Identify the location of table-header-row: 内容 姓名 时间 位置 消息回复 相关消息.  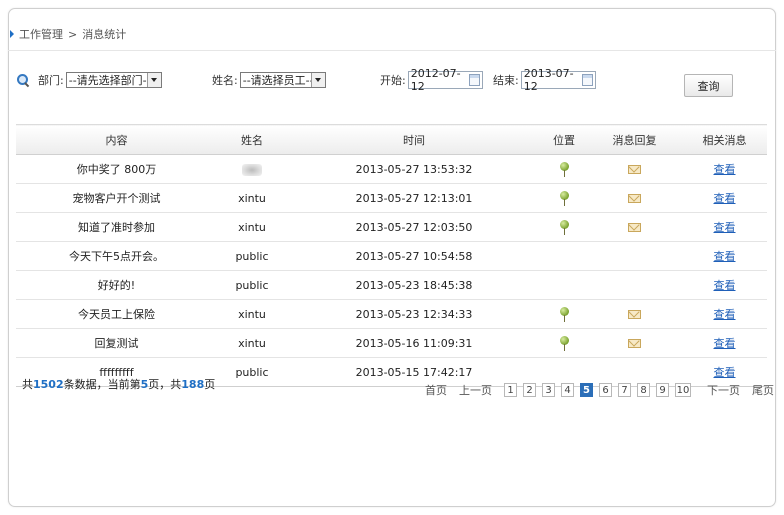
(391, 139).